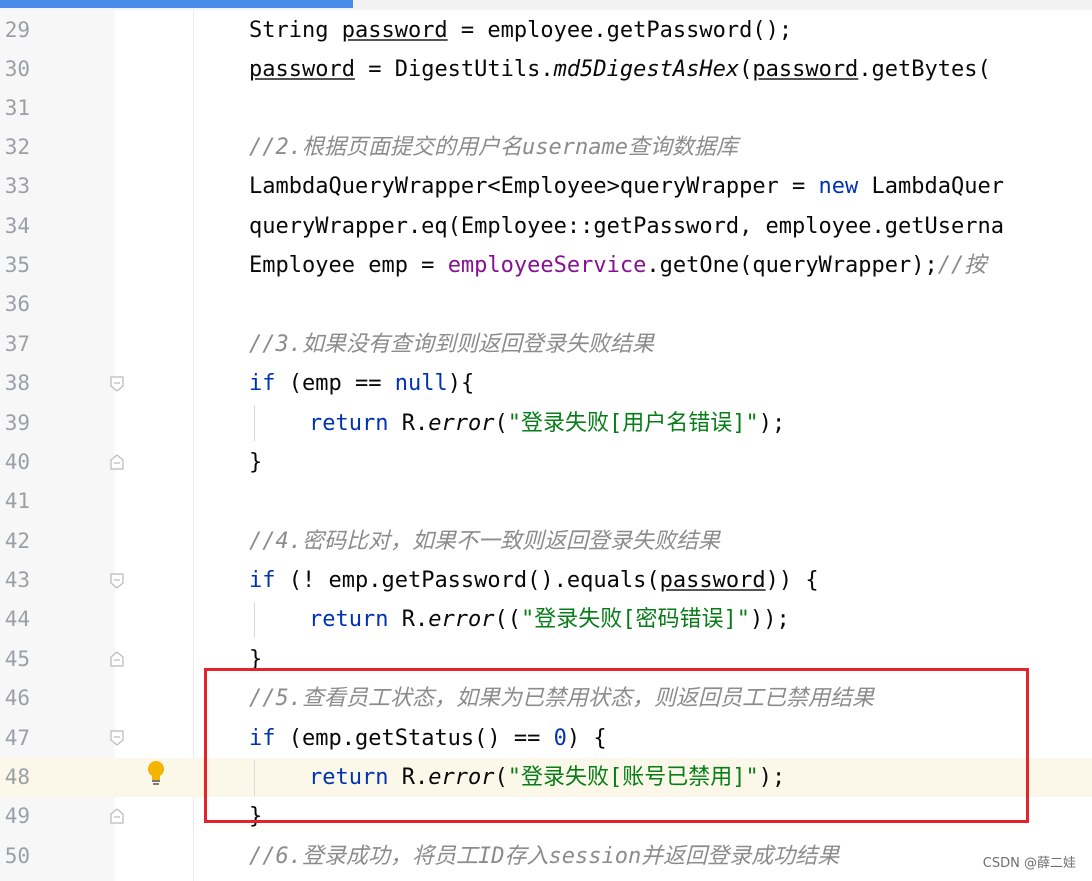 This screenshot has height=881, width=1092. Describe the element at coordinates (507, 619) in the screenshot. I see `token: ((` at that location.